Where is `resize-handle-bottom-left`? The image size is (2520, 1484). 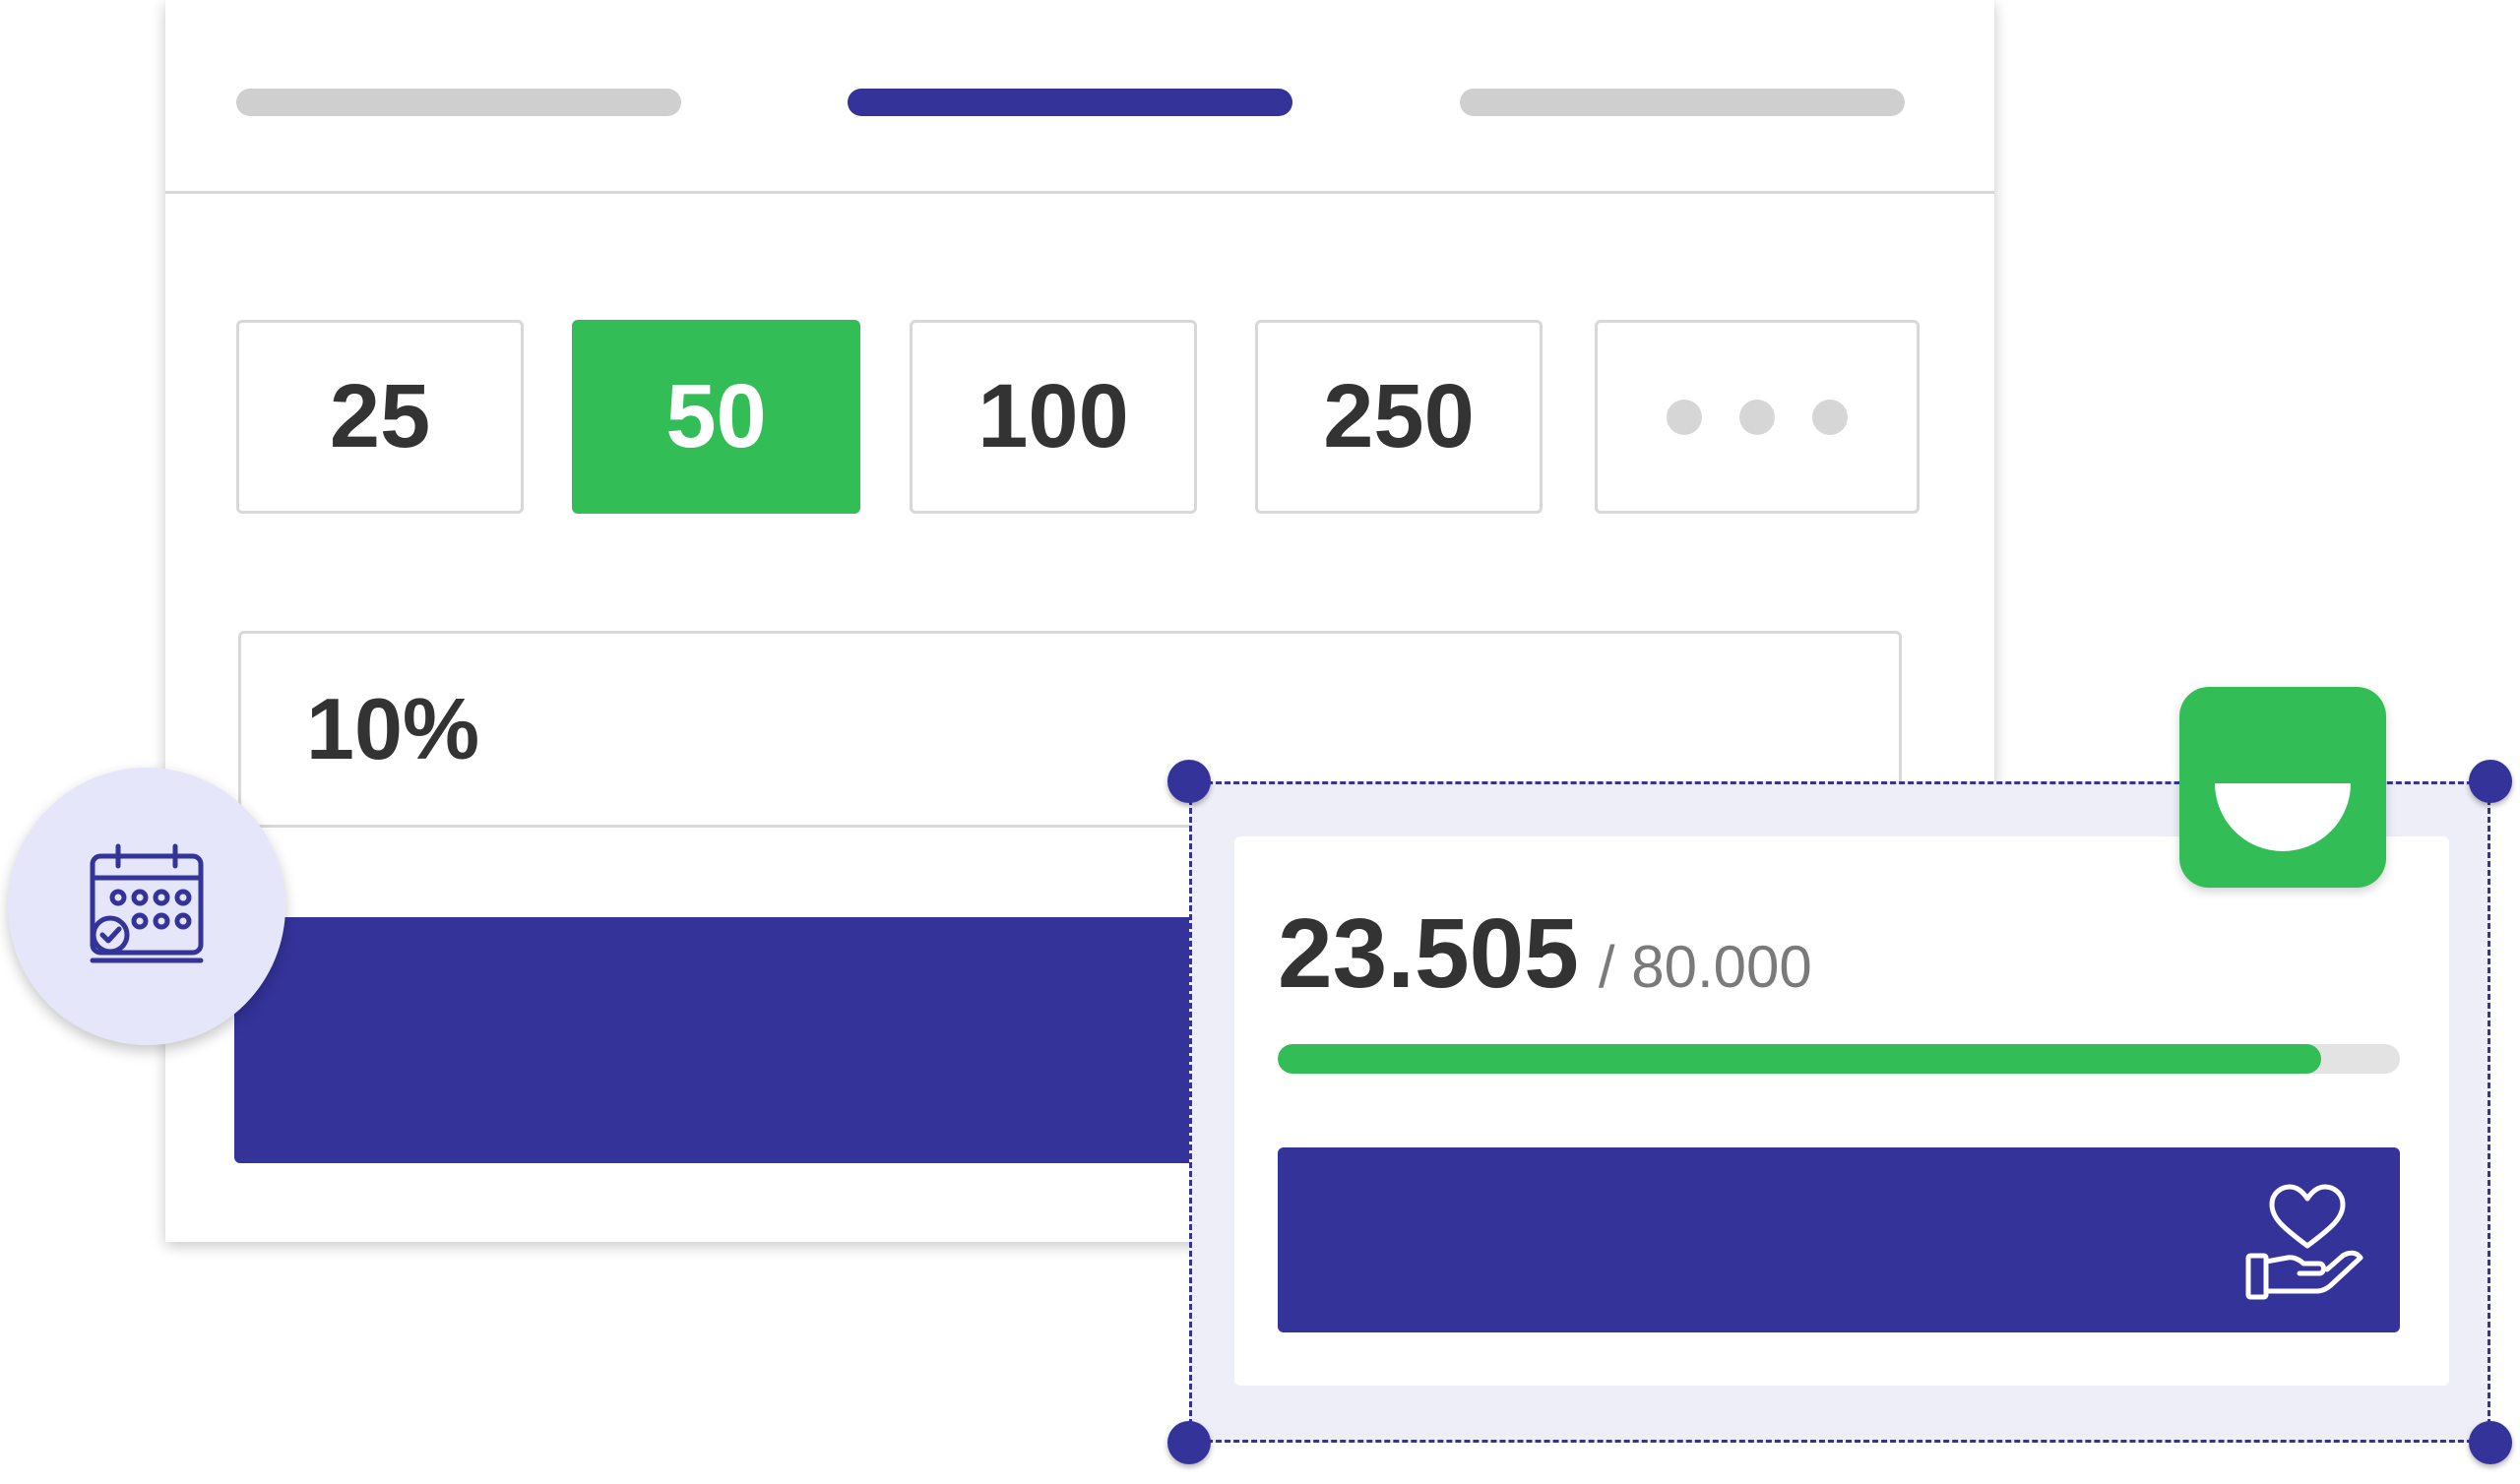
resize-handle-bottom-left is located at coordinates (1189, 1443).